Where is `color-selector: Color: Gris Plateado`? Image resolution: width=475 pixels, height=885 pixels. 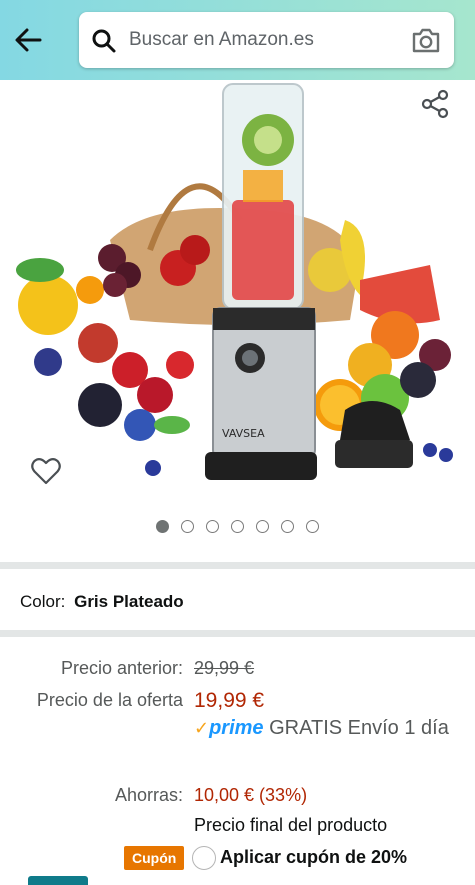 color-selector: Color: Gris Plateado is located at coordinates (102, 602).